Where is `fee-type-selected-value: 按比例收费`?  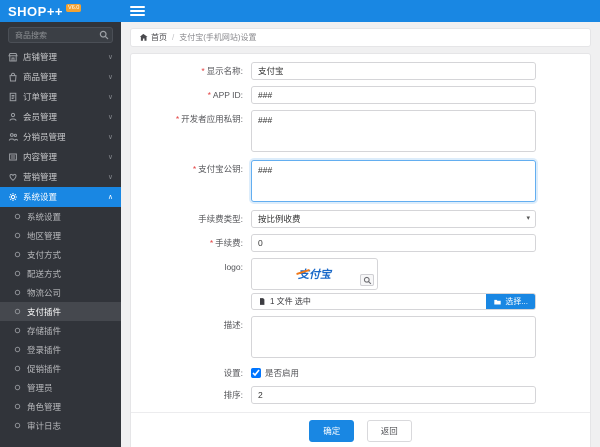 fee-type-selected-value: 按比例收费 is located at coordinates (279, 219).